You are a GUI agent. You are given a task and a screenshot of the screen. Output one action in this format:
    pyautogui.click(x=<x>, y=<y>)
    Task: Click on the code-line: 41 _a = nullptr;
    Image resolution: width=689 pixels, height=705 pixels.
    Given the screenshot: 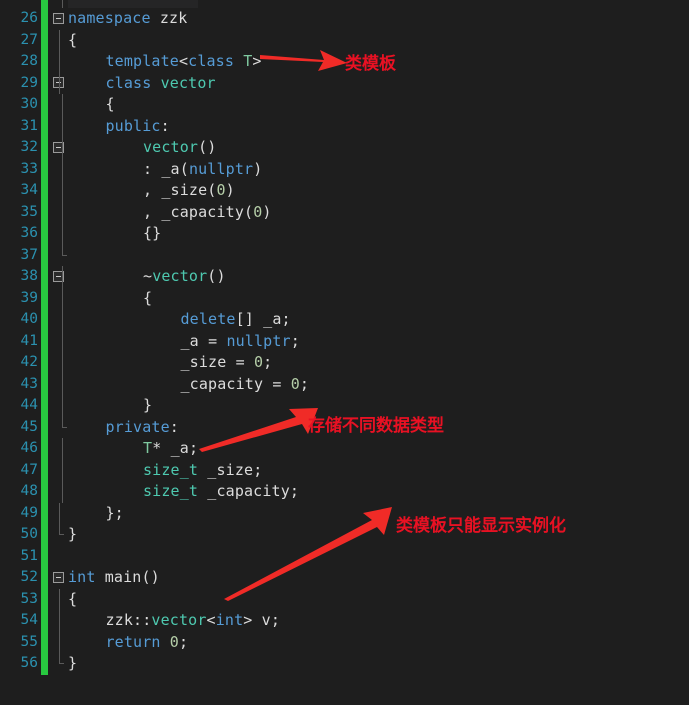 What is the action you would take?
    pyautogui.click(x=344, y=341)
    